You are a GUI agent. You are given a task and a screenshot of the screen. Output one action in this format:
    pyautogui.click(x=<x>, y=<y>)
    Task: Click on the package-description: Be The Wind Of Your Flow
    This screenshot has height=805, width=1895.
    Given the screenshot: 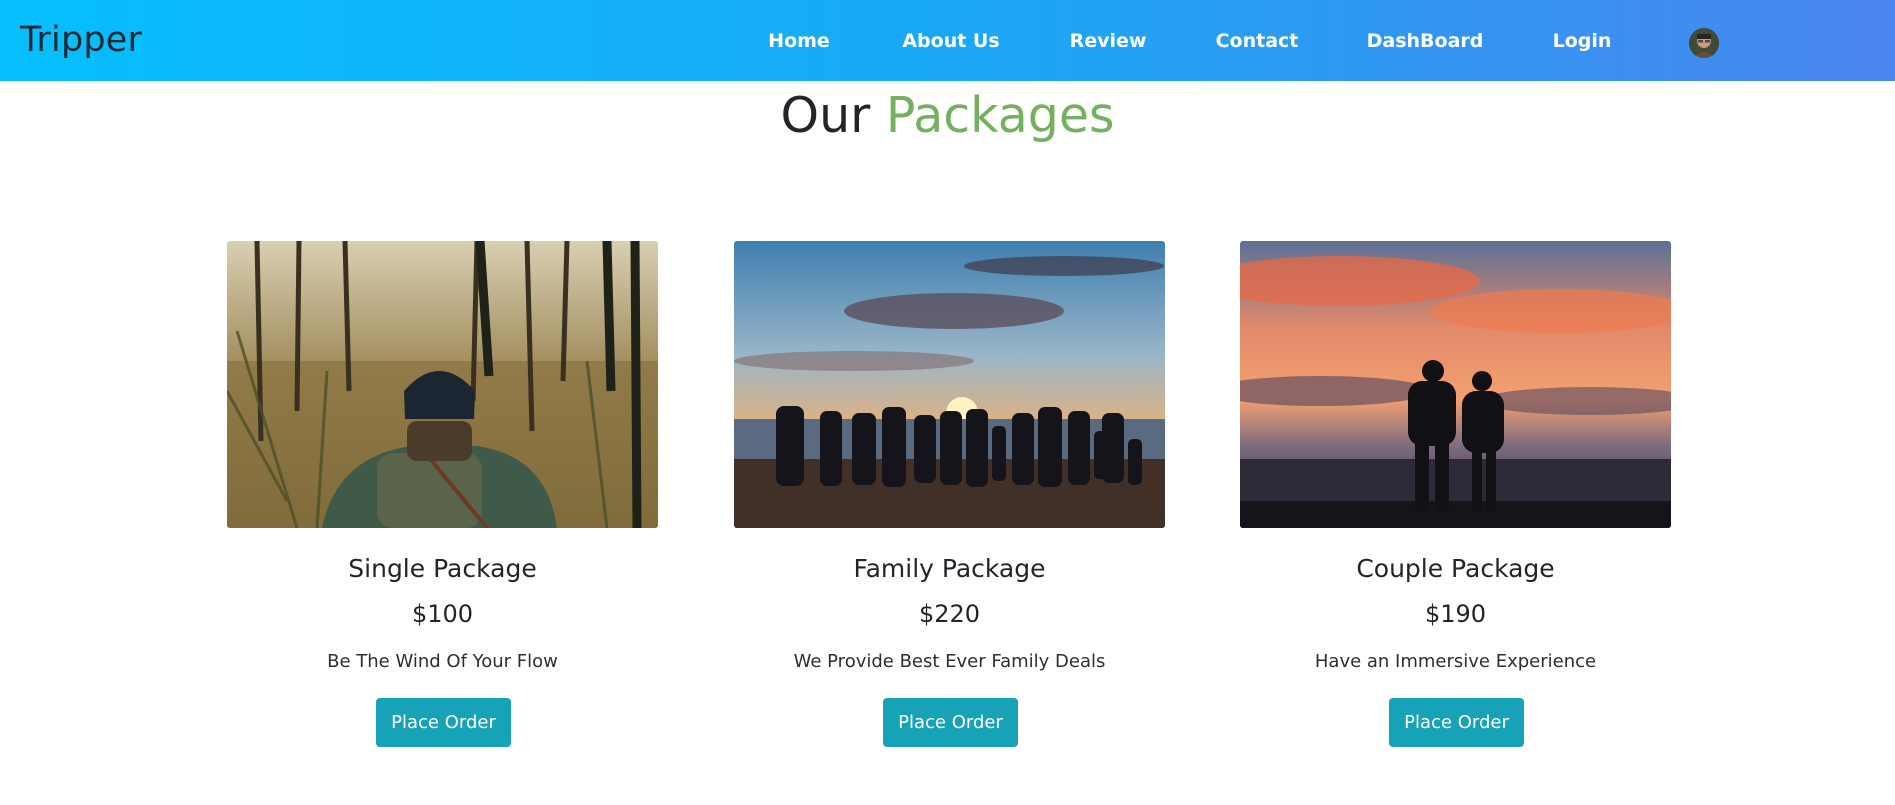 What is the action you would take?
    pyautogui.click(x=442, y=661)
    